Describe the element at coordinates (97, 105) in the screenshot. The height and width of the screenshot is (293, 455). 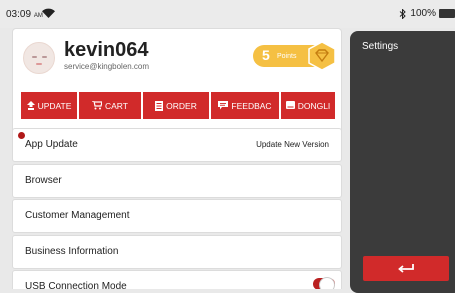
I see `cart-icon` at that location.